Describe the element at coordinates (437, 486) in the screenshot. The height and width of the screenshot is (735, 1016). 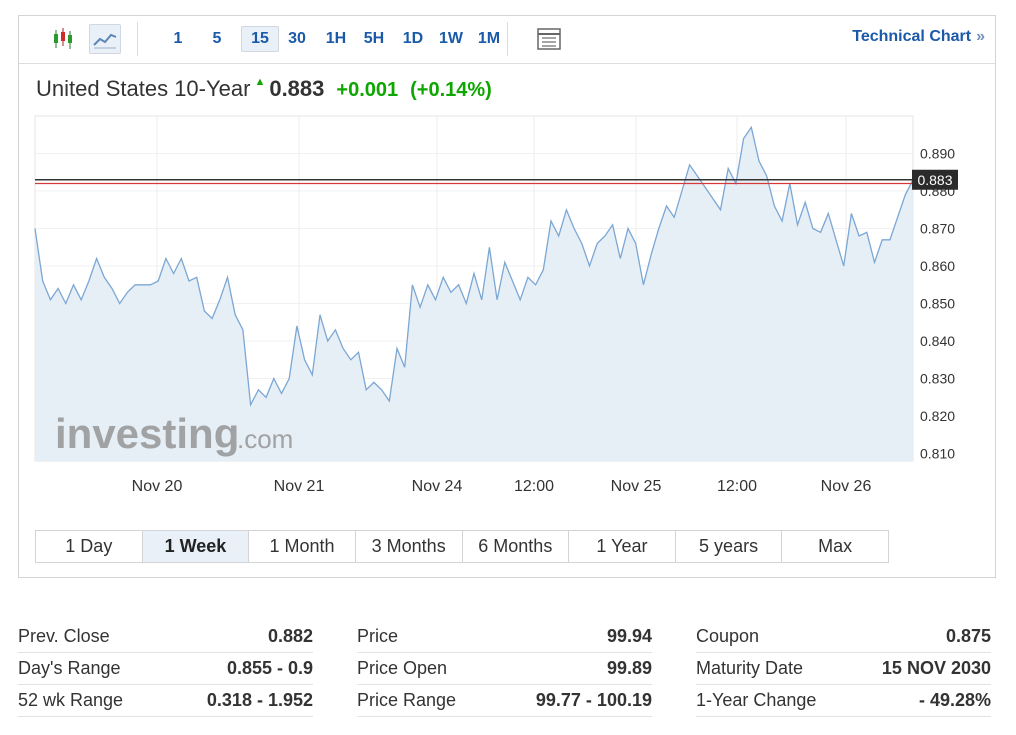
I see `x-tick-label: Nov 24` at that location.